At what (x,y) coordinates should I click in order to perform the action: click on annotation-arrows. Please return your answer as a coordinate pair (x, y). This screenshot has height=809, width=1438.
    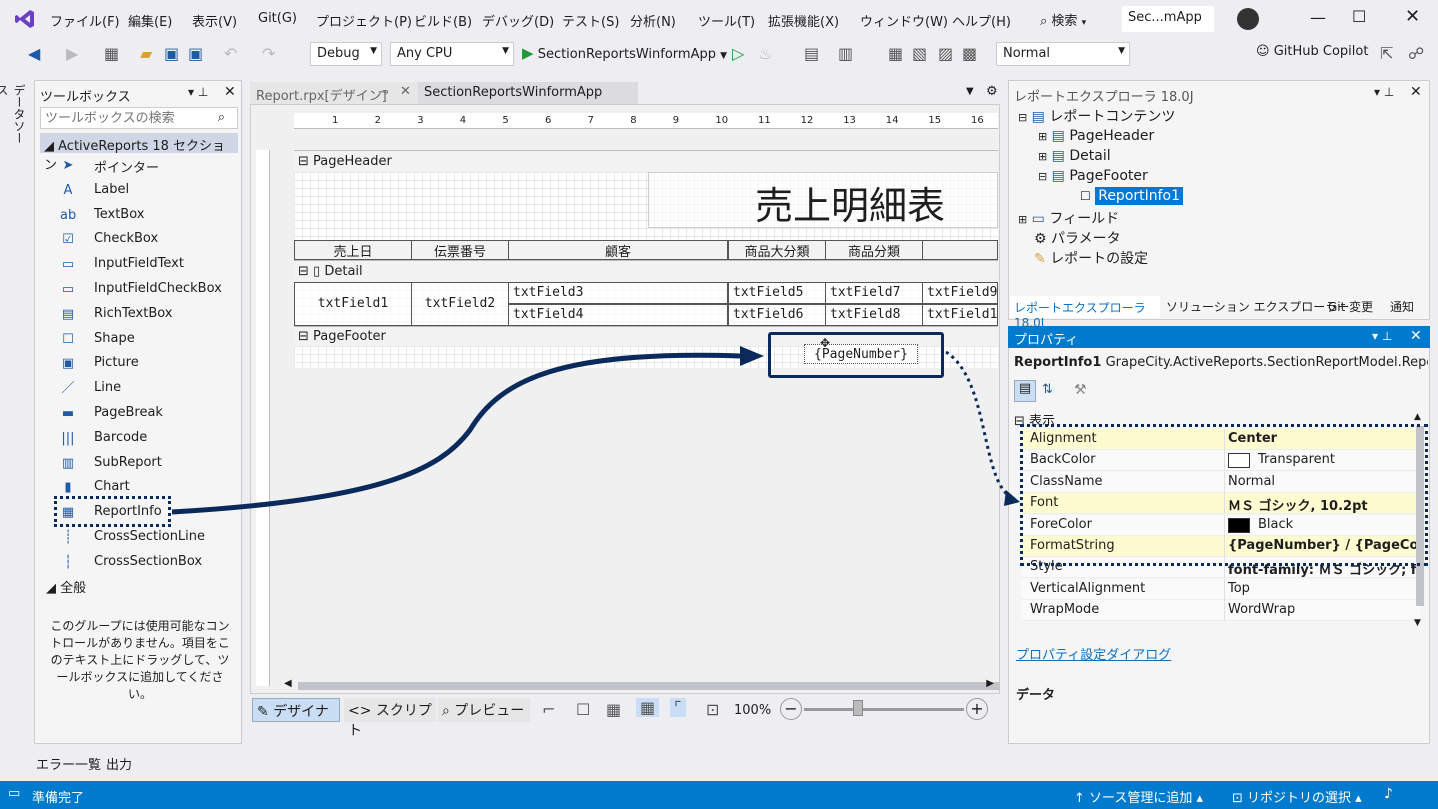
    Looking at the image, I should click on (595, 430).